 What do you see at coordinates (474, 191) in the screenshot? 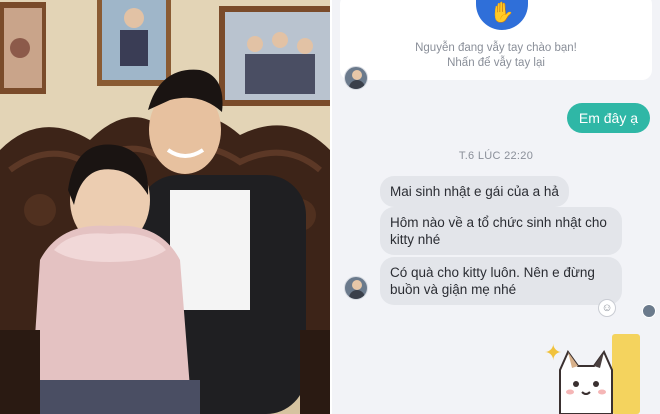
I see `incoming-message: Mai sinh nhật e gái của a hả` at bounding box center [474, 191].